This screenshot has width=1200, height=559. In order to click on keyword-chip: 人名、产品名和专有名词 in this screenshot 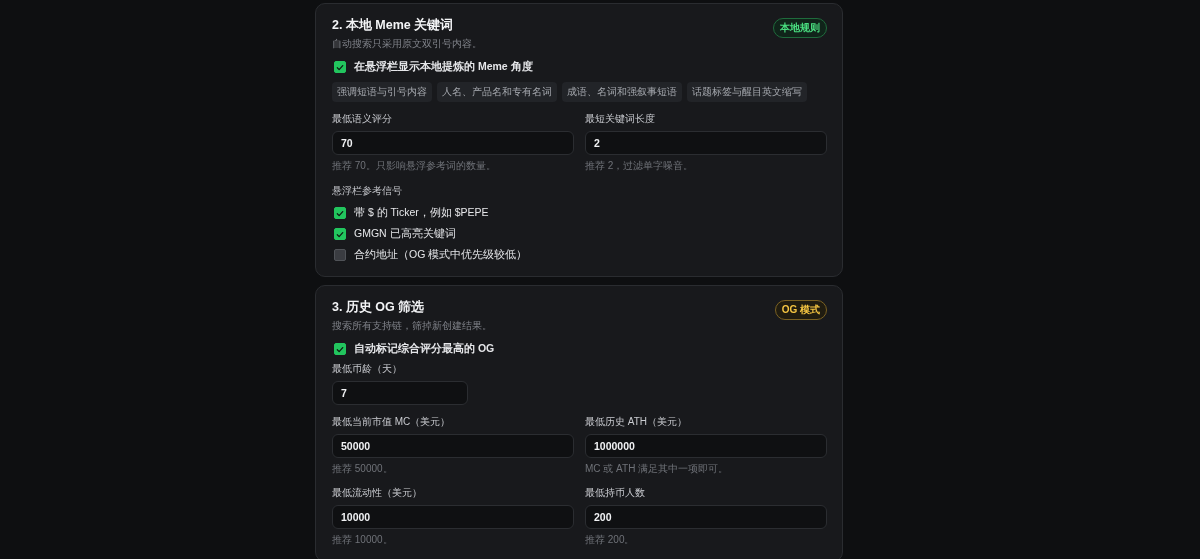, I will do `click(497, 92)`.